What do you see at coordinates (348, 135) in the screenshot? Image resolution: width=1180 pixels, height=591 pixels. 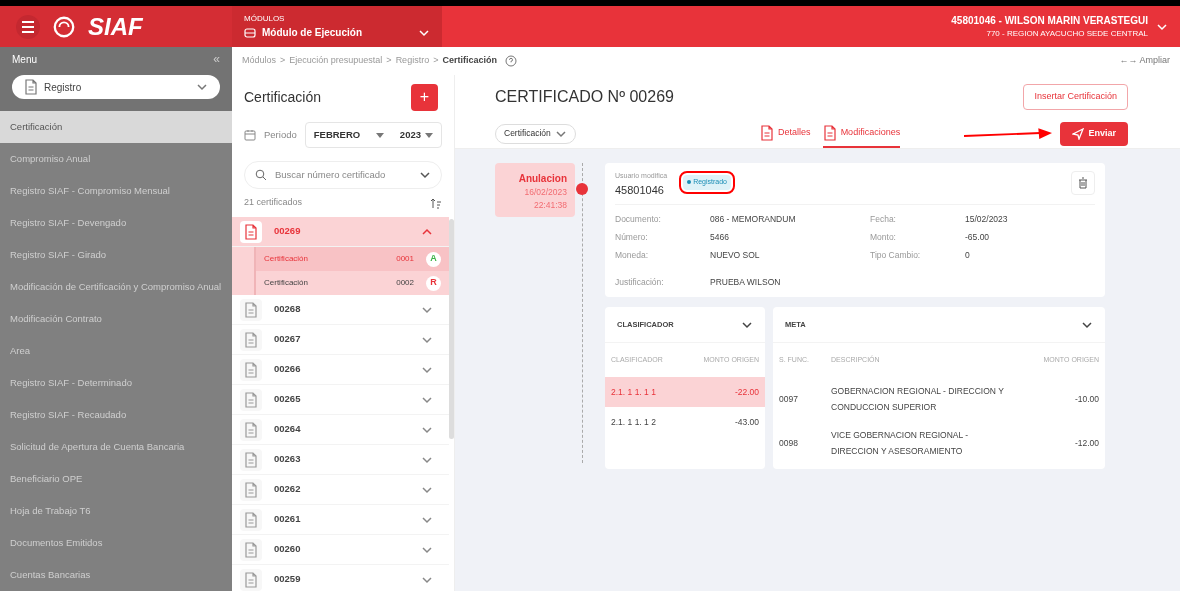 I see `month-select: FEBRERO` at bounding box center [348, 135].